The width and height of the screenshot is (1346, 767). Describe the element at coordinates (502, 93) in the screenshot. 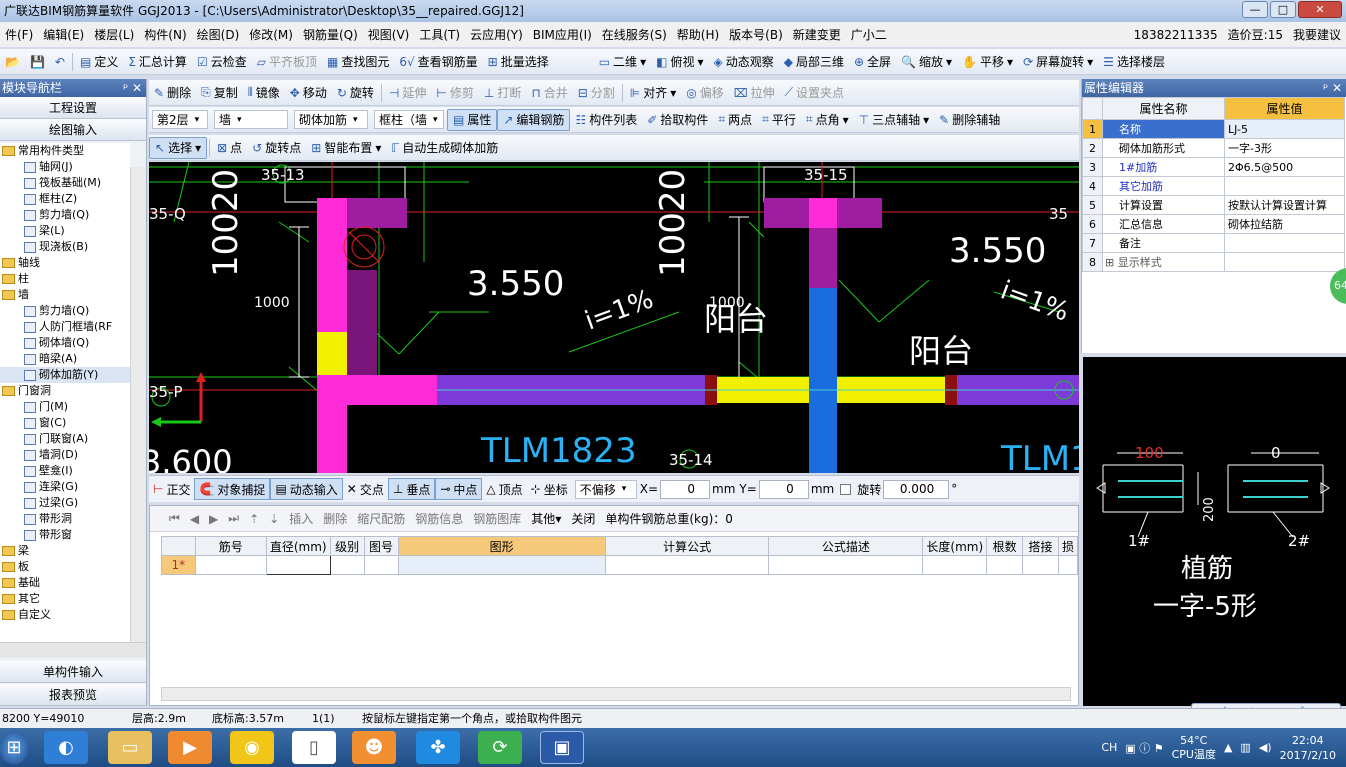

I see `break-button: ⊥ 打断` at that location.